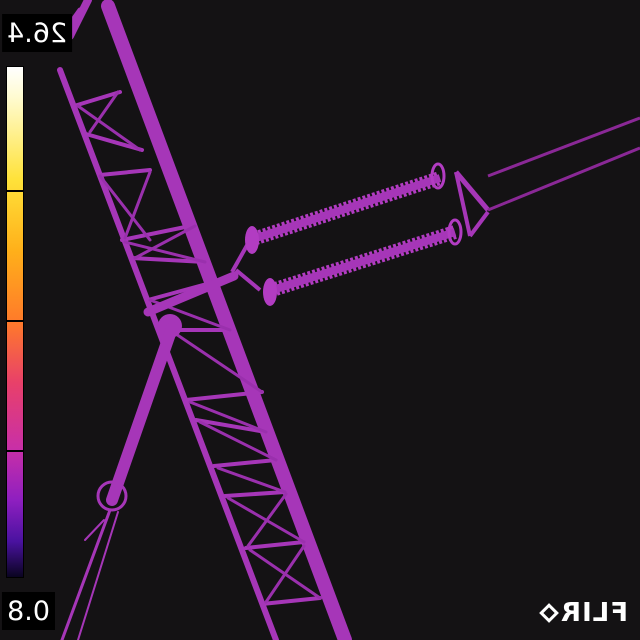 This screenshot has width=640, height=640. I want to click on min-temperature-label: 0.8, so click(28, 611).